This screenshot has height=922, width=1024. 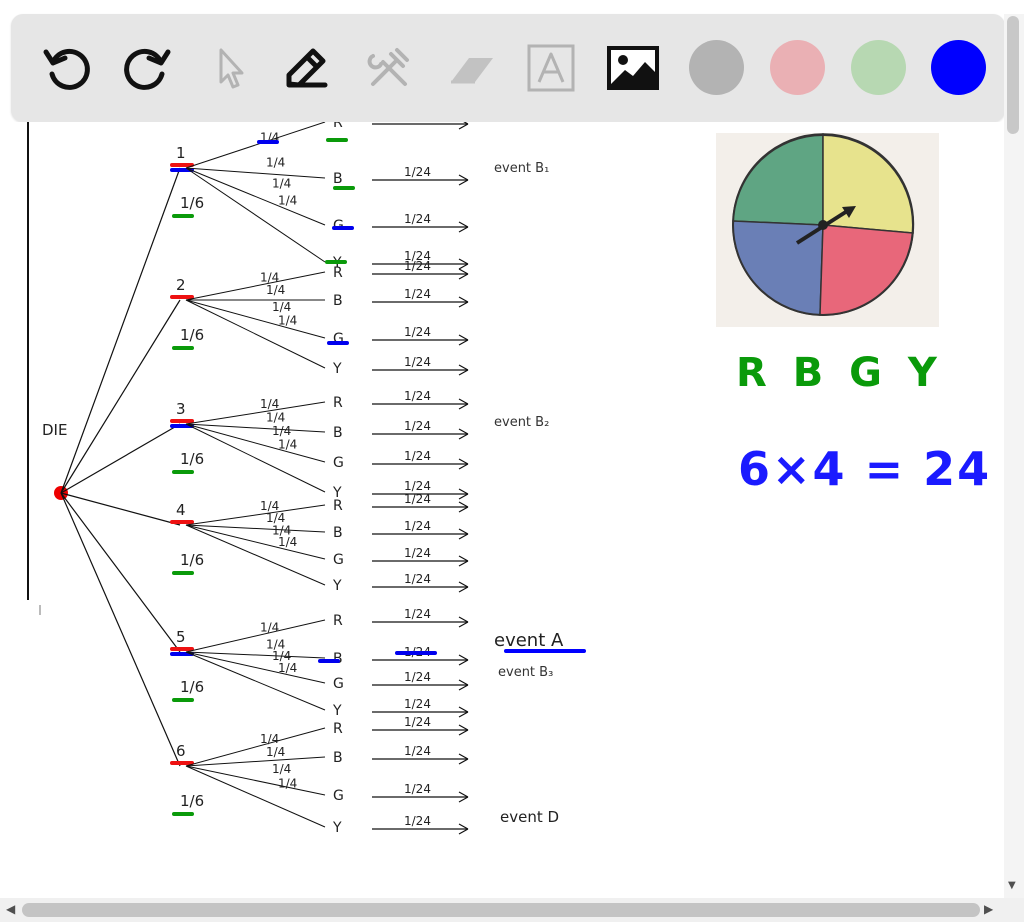 What do you see at coordinates (864, 469) in the screenshot?
I see `total-outcomes-note: 6×4 = 24` at bounding box center [864, 469].